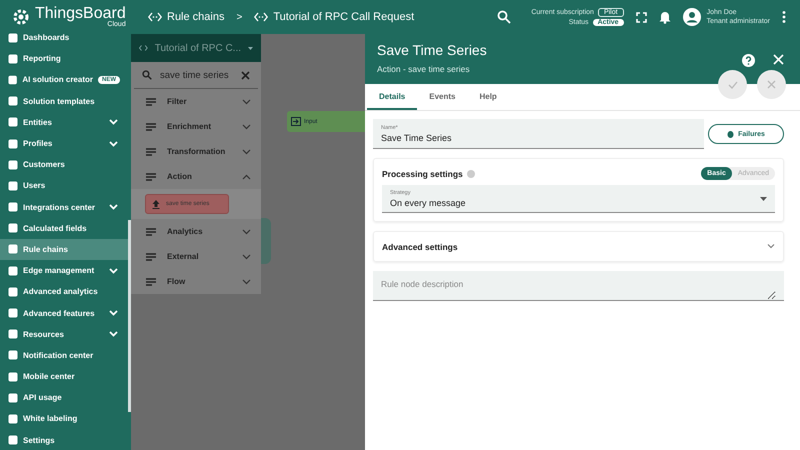 This screenshot has height=450, width=800. I want to click on sidebar-item: Entities, so click(64, 122).